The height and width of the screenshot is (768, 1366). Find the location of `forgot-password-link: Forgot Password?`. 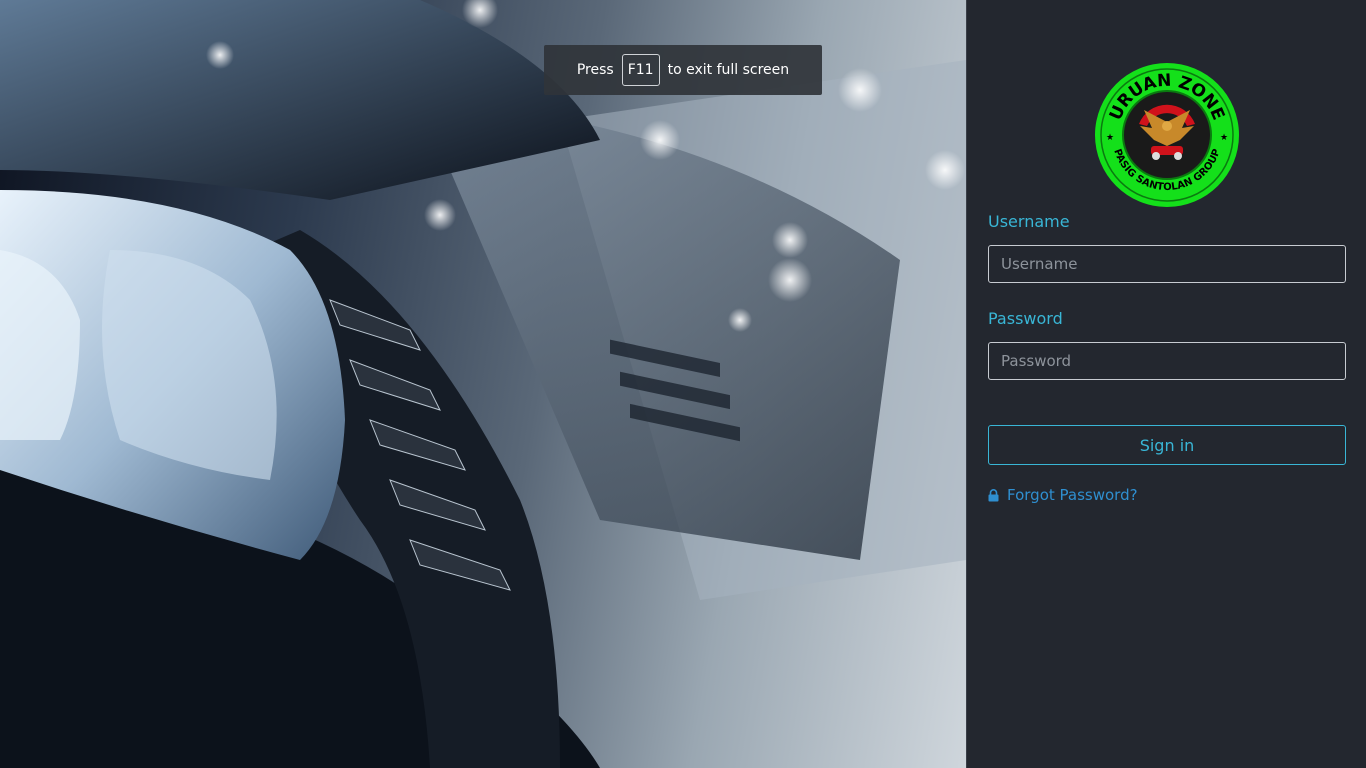

forgot-password-link: Forgot Password? is located at coordinates (1063, 495).